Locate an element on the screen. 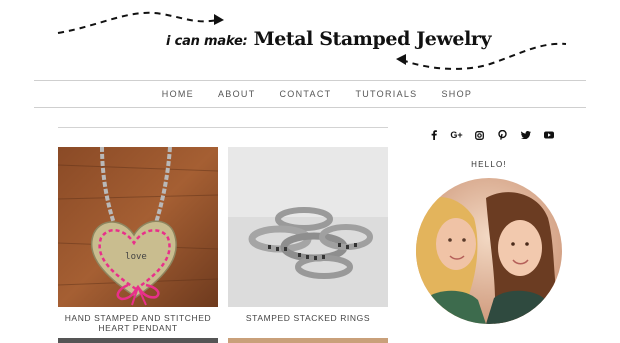 This screenshot has height=343, width=620. logo-prefix: i can make: is located at coordinates (207, 41).